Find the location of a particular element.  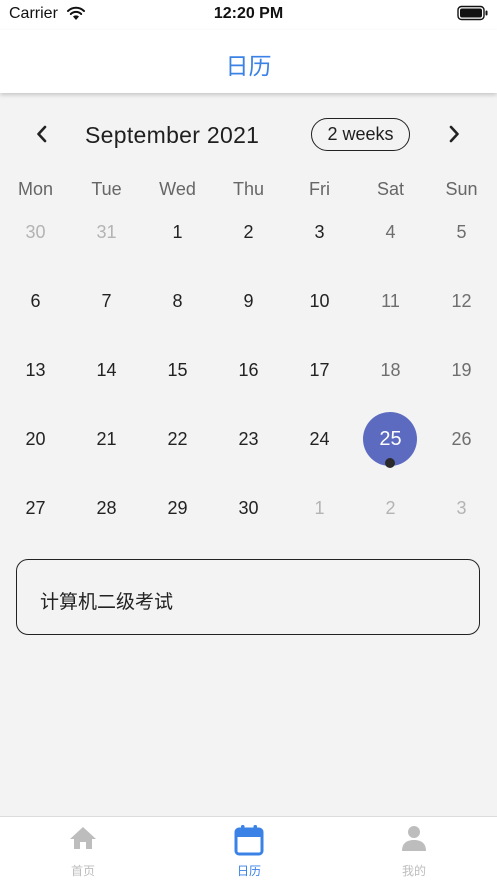

chevron-left-icon is located at coordinates (42, 134).